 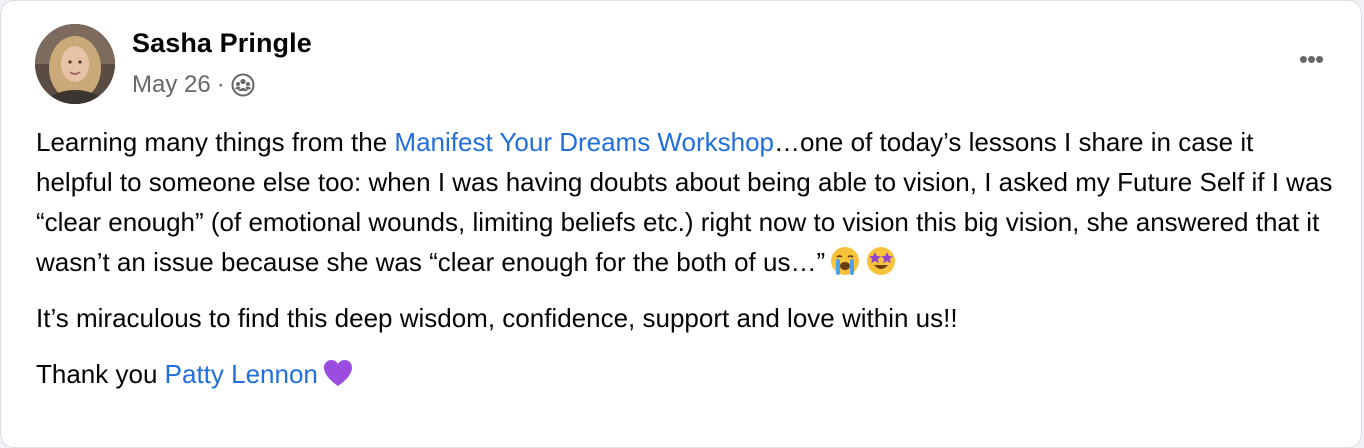 I want to click on star-struck-emoji, so click(x=881, y=261).